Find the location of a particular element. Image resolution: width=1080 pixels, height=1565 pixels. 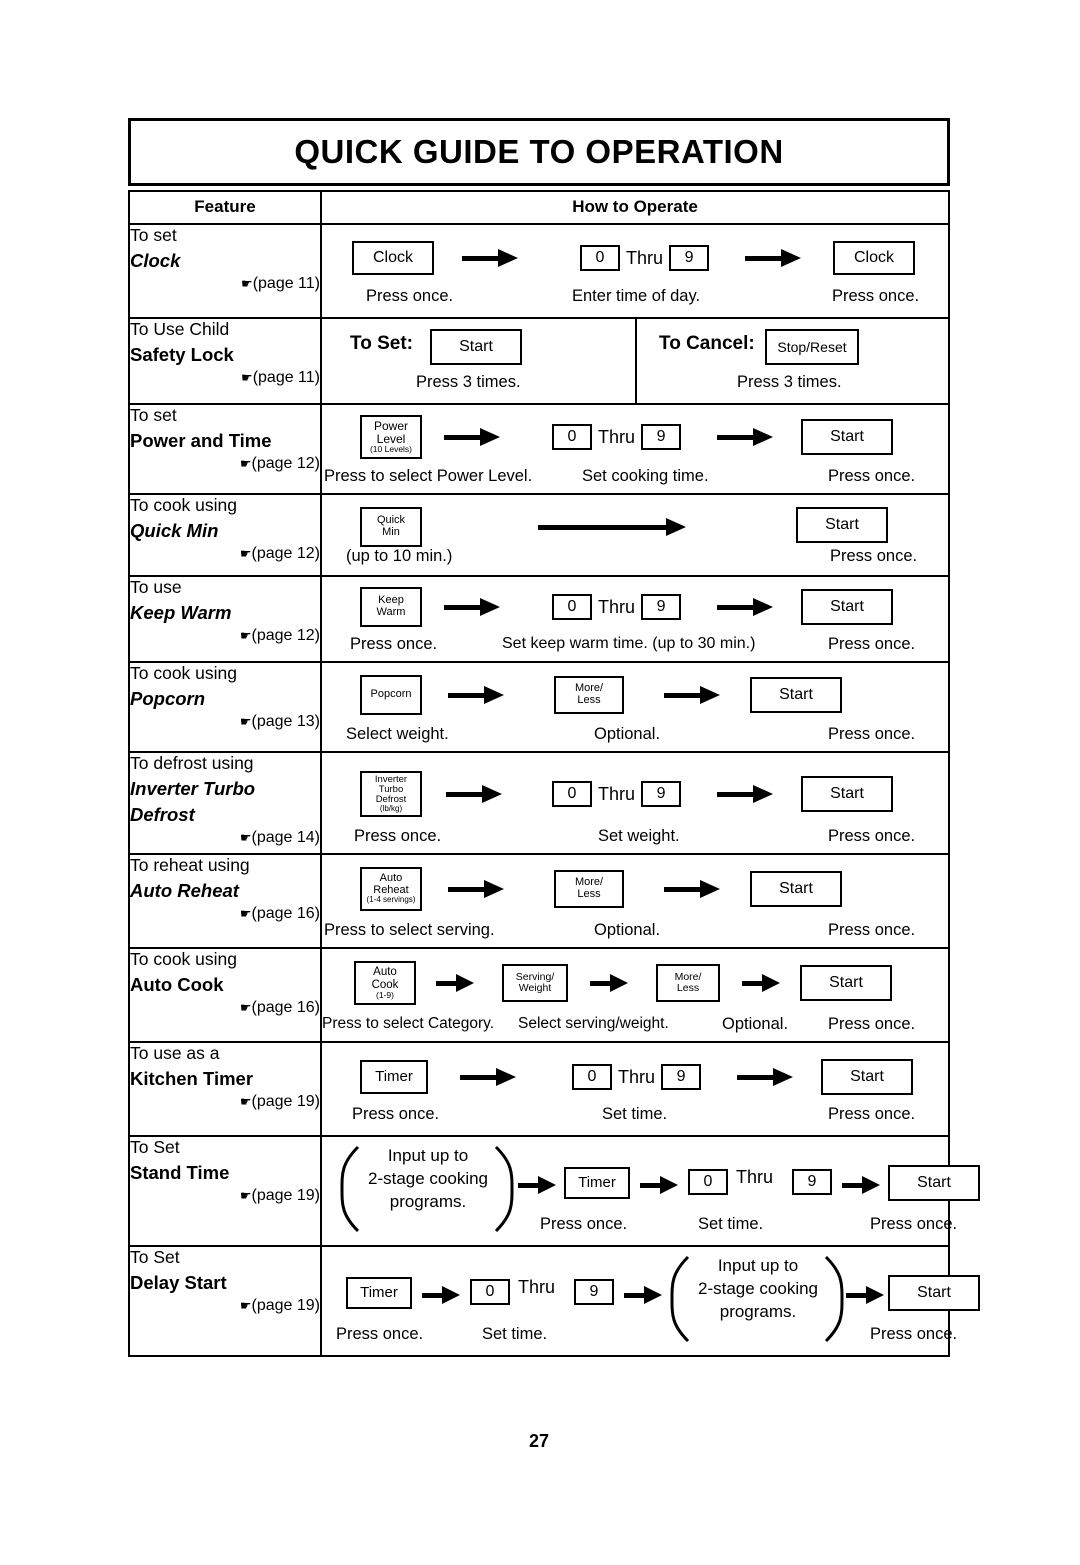

feature-keep-warm: To use Keep Warm ☛(page 12) is located at coordinates (225, 619).